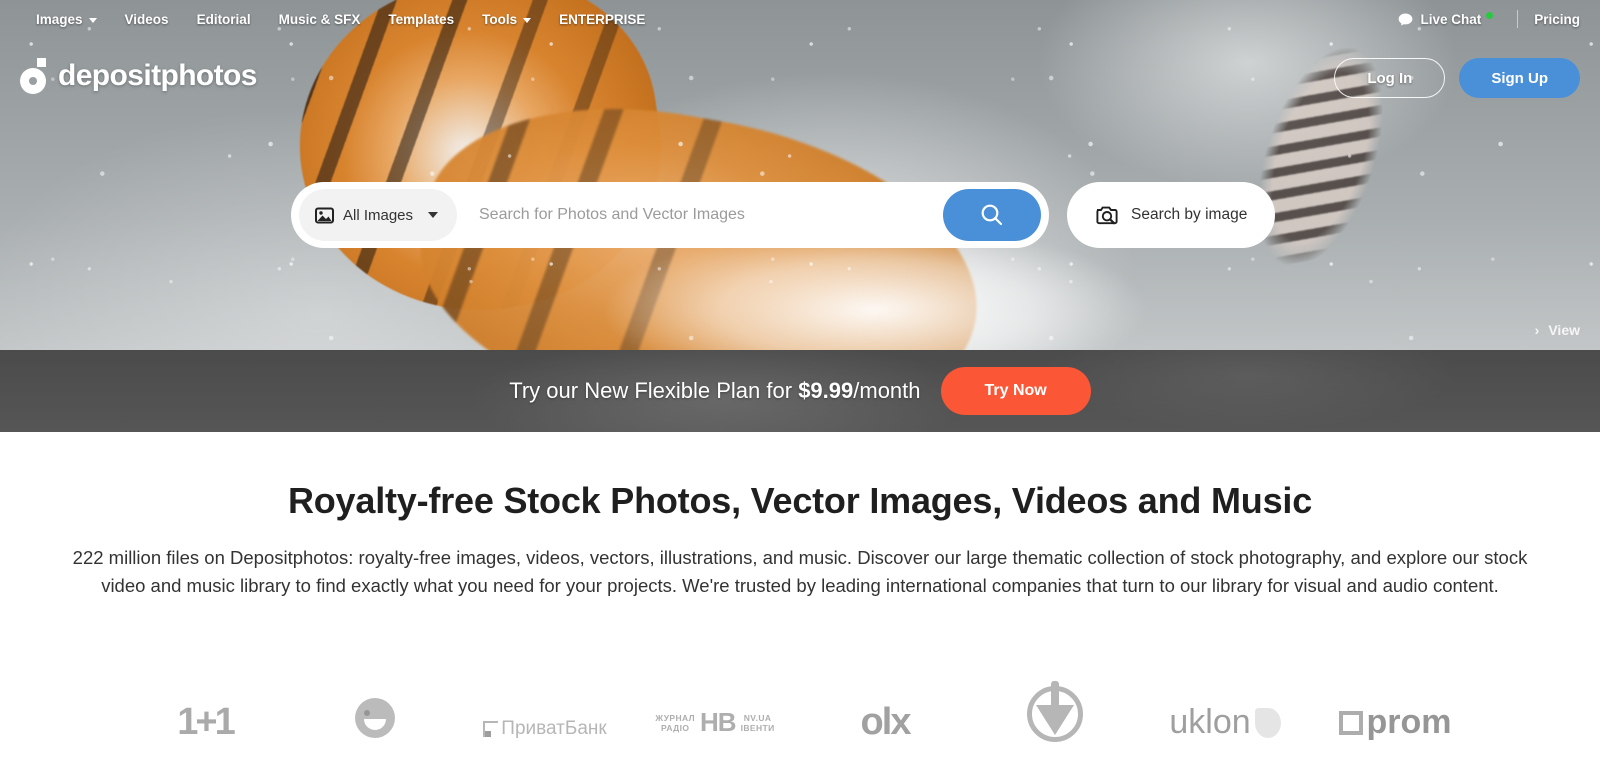 The width and height of the screenshot is (1600, 766). I want to click on nav-label-music-sfx: Music & SFX, so click(319, 19).